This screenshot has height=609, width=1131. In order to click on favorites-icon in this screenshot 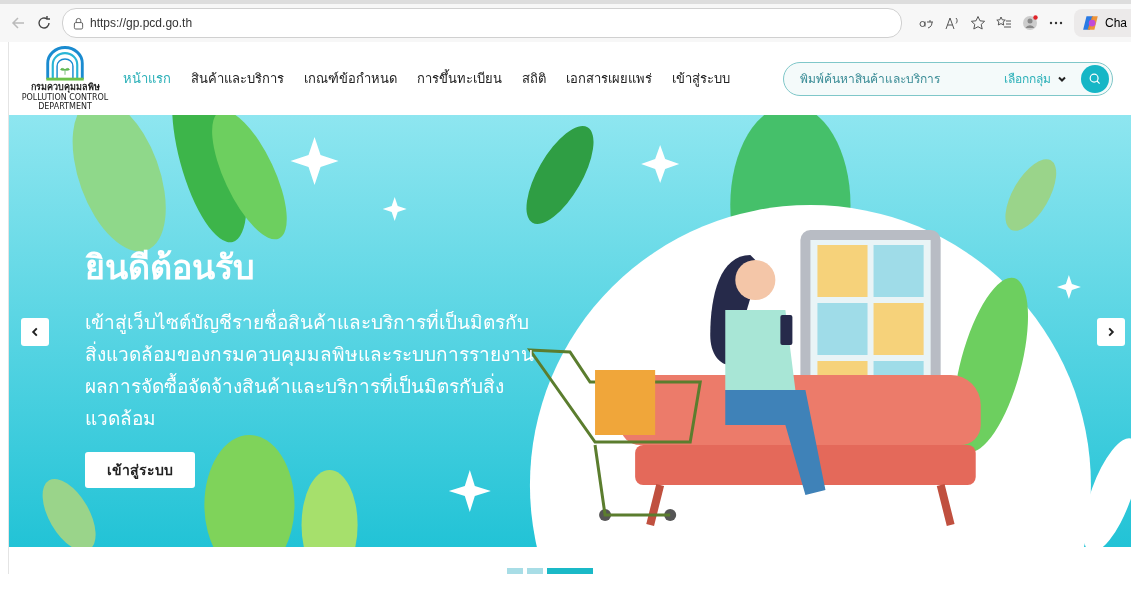, I will do `click(1004, 23)`.